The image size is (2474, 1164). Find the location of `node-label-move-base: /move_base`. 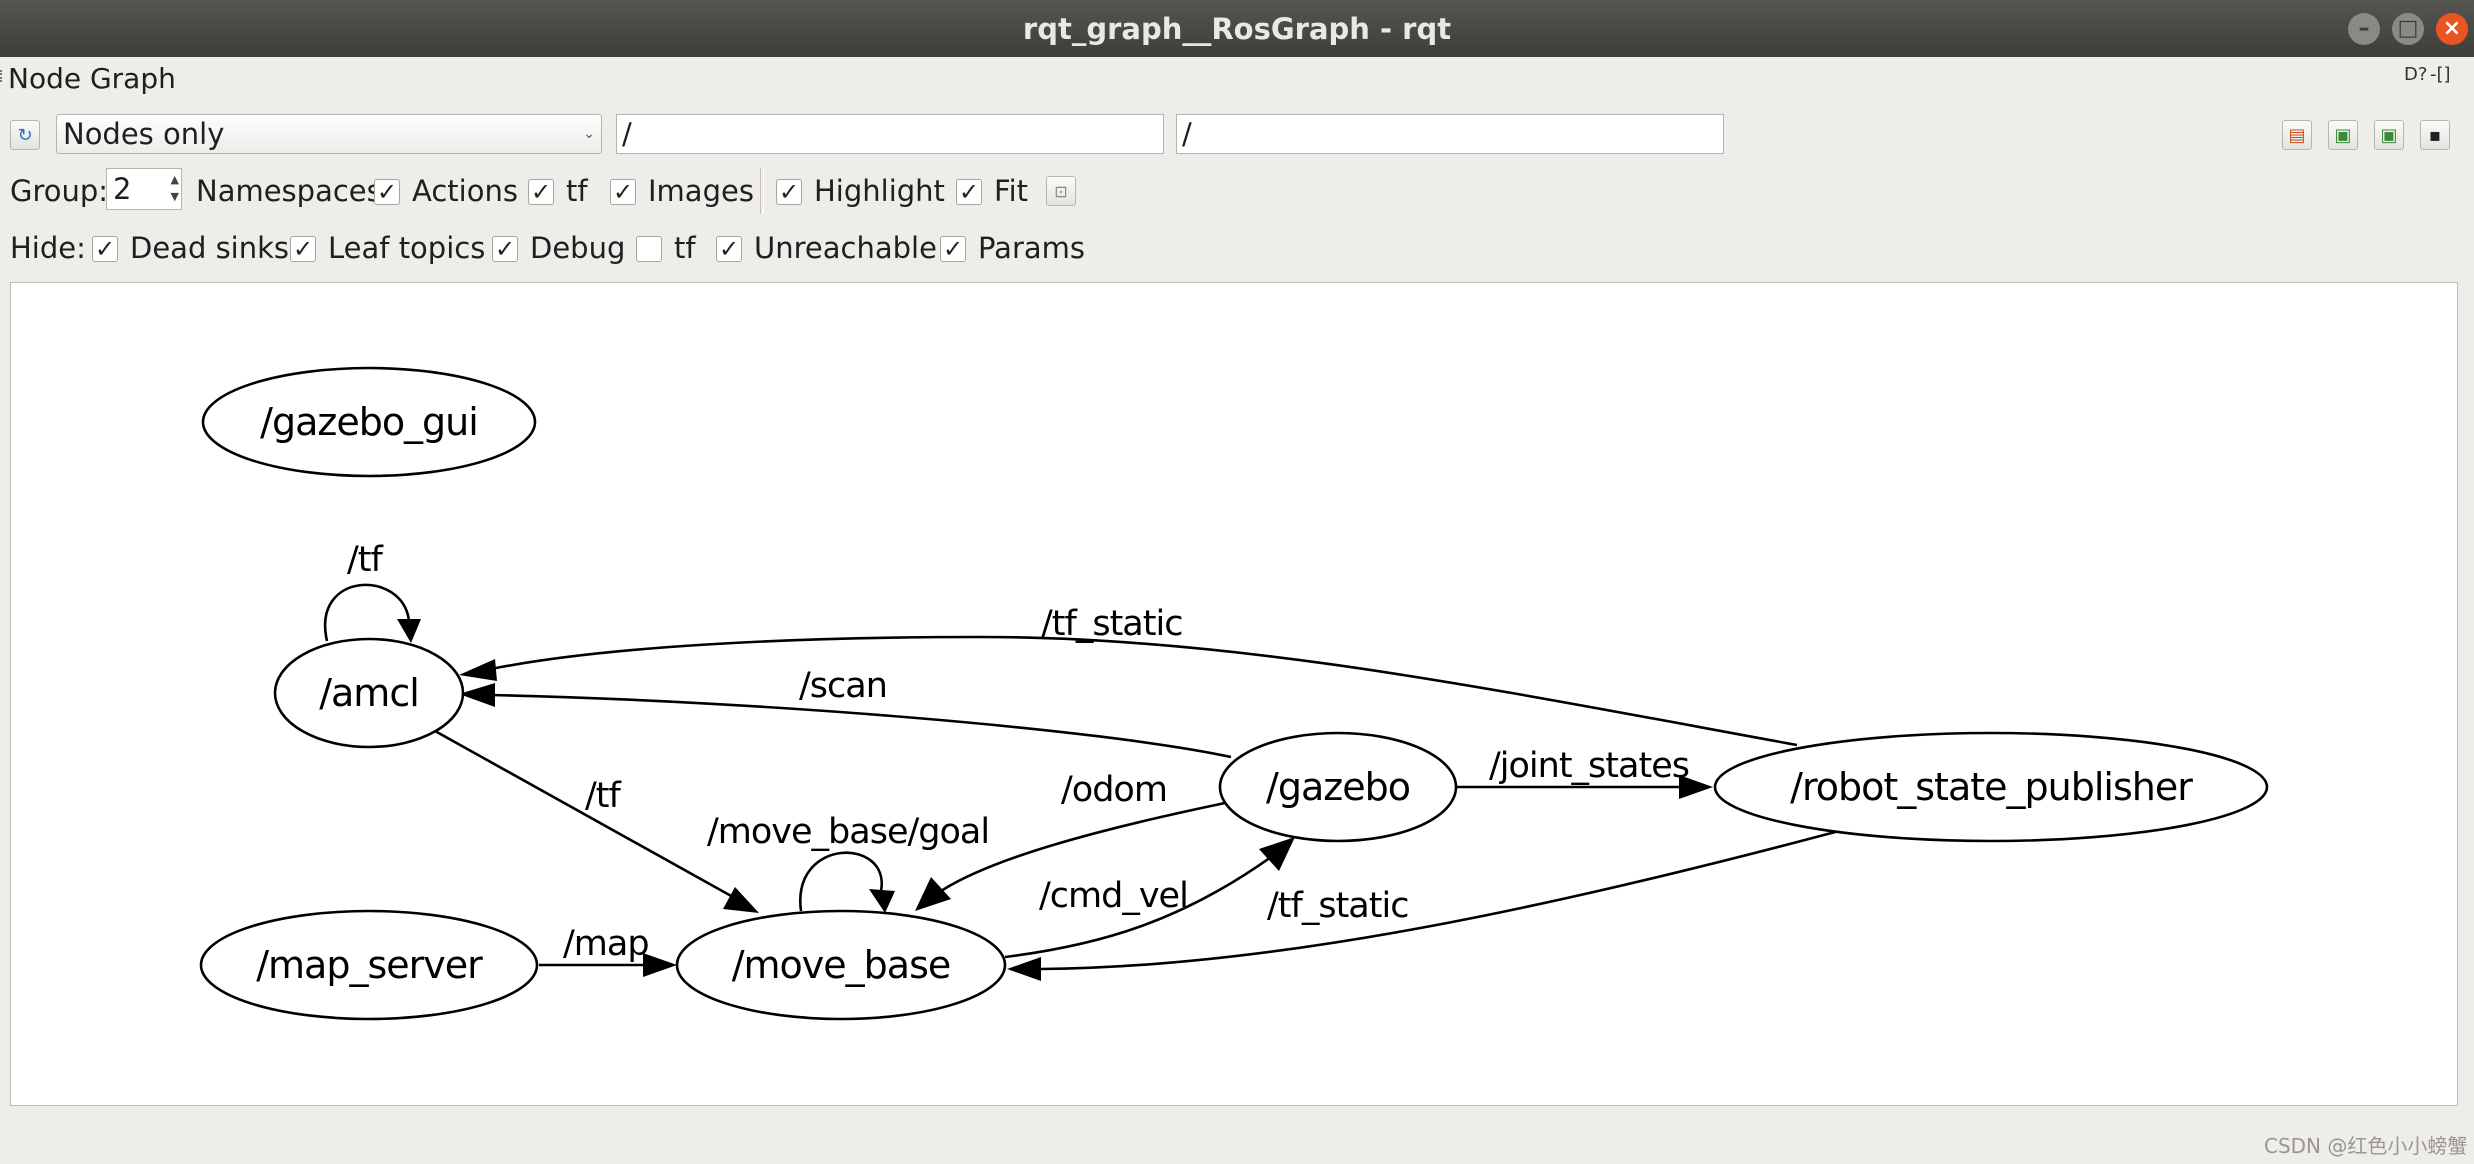

node-label-move-base: /move_base is located at coordinates (841, 965).